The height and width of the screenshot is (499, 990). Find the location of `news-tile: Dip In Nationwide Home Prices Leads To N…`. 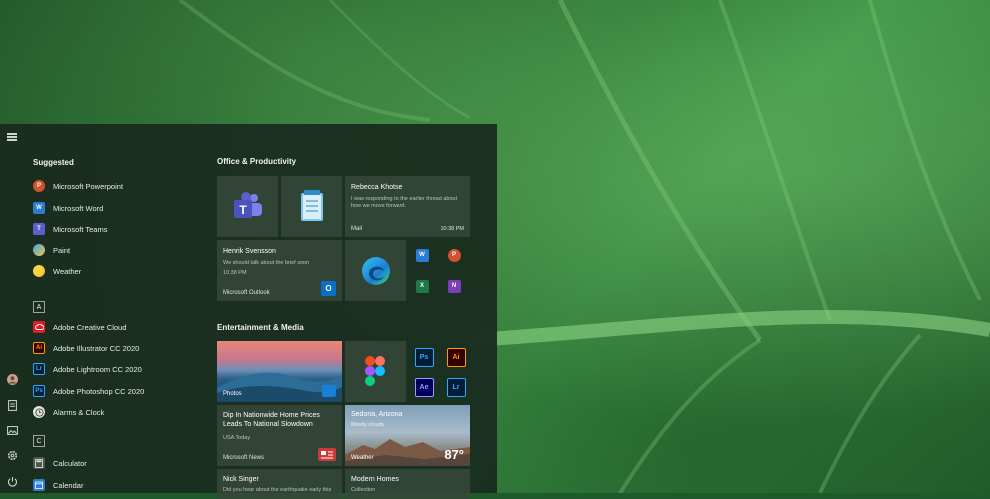

news-tile: Dip In Nationwide Home Prices Leads To N… is located at coordinates (279, 435).